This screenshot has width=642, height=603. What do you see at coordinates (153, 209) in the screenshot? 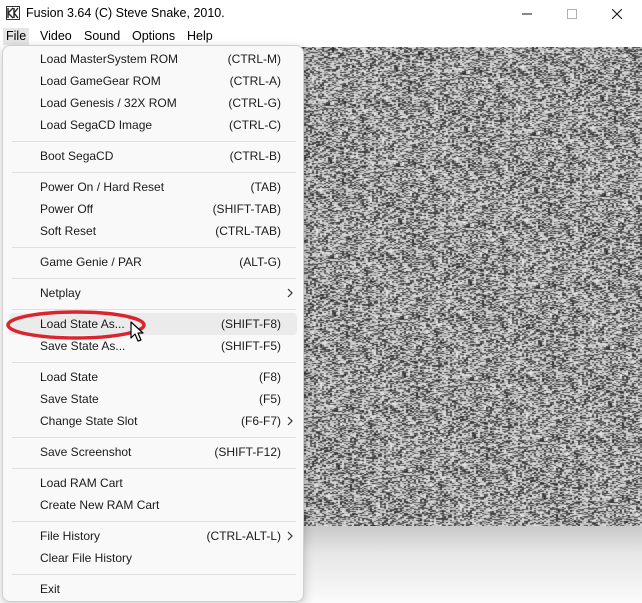
I see `menu-item-power-off: Power Off (SHIFT-TAB)` at bounding box center [153, 209].